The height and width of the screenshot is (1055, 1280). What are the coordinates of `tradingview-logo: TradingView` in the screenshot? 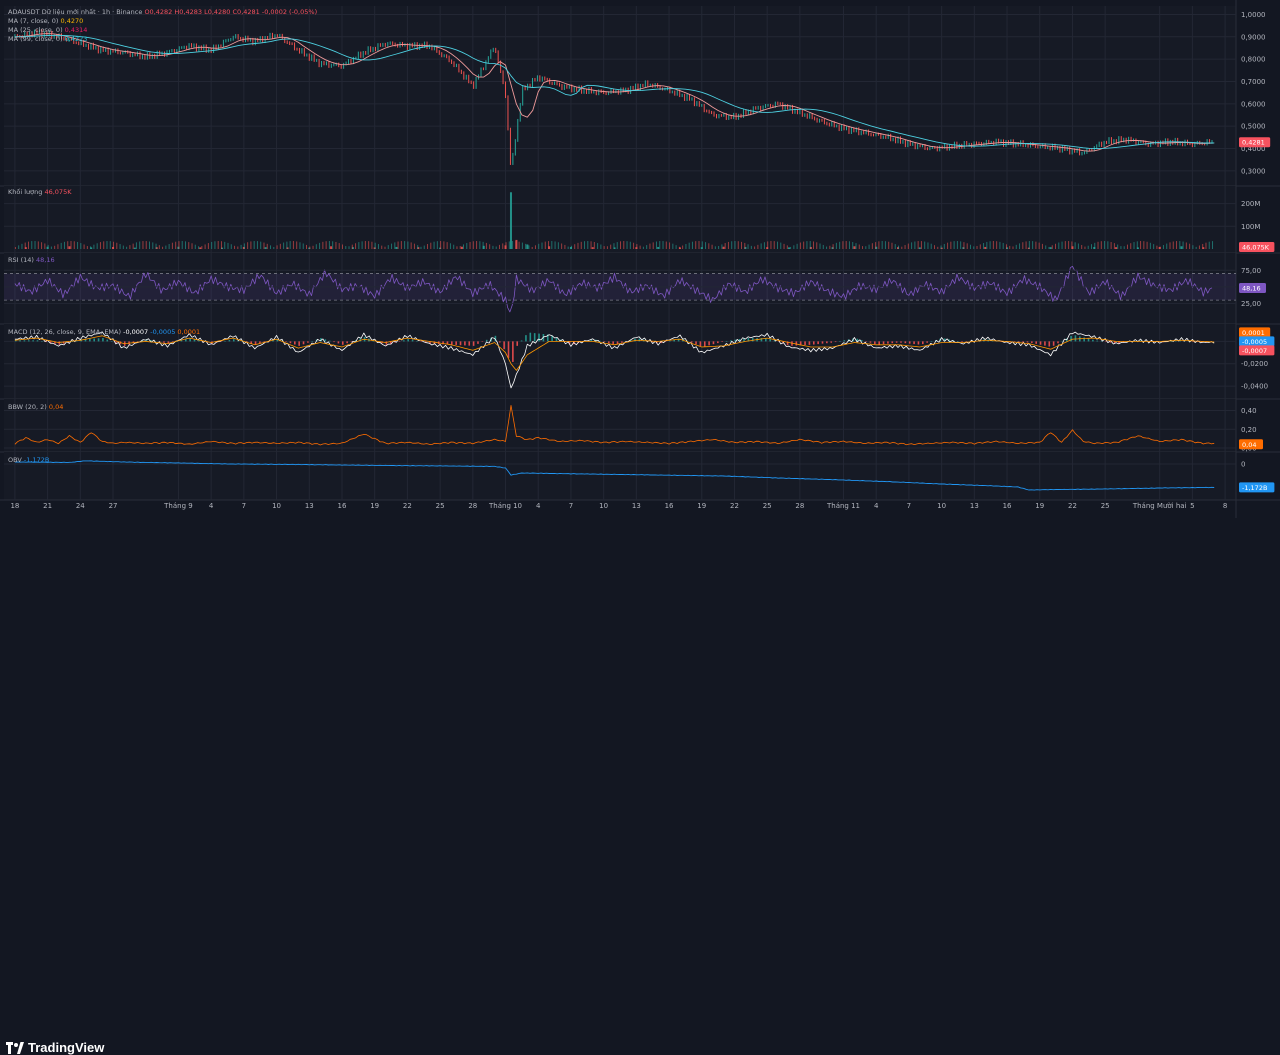 It's located at (55, 1047).